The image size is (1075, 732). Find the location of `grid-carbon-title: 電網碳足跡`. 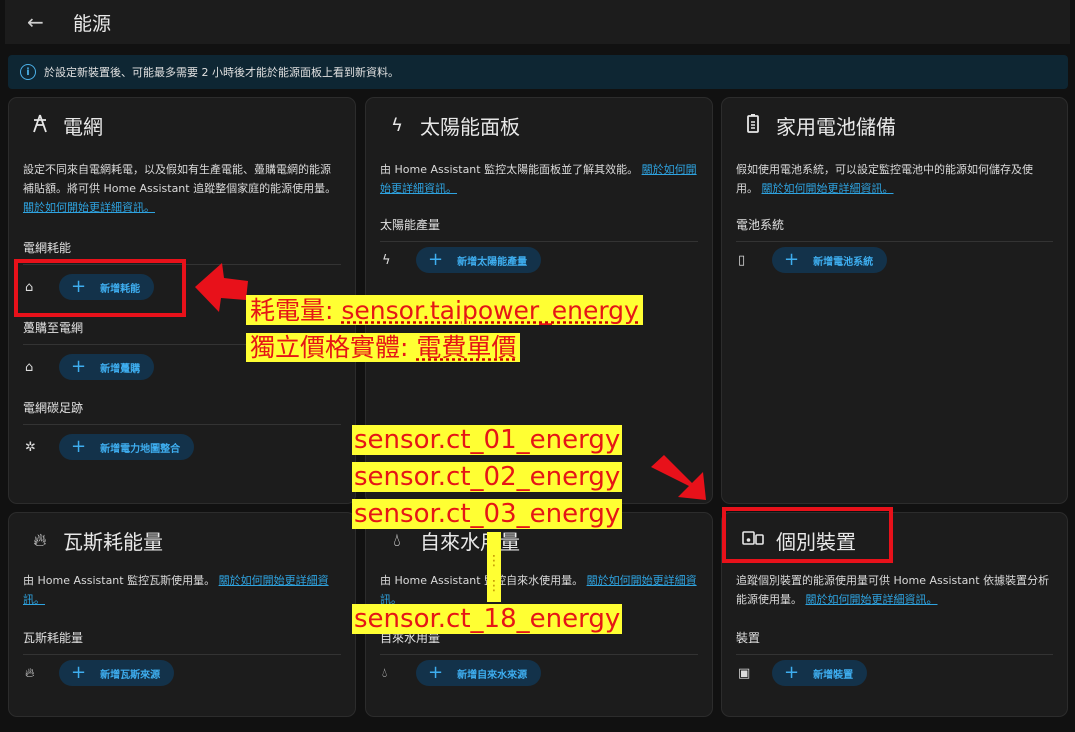

grid-carbon-title: 電網碳足跡 is located at coordinates (182, 412).